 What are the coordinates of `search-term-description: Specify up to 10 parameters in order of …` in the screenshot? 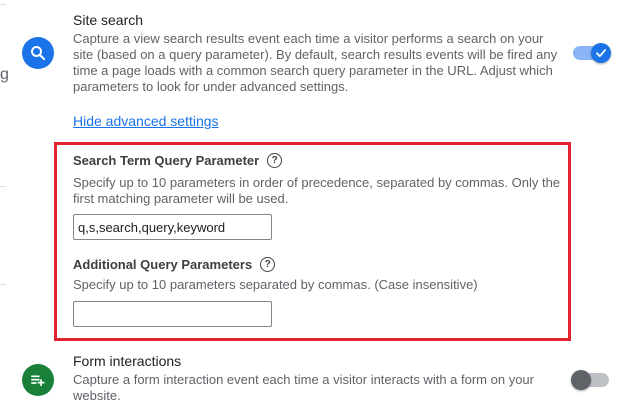 It's located at (317, 190).